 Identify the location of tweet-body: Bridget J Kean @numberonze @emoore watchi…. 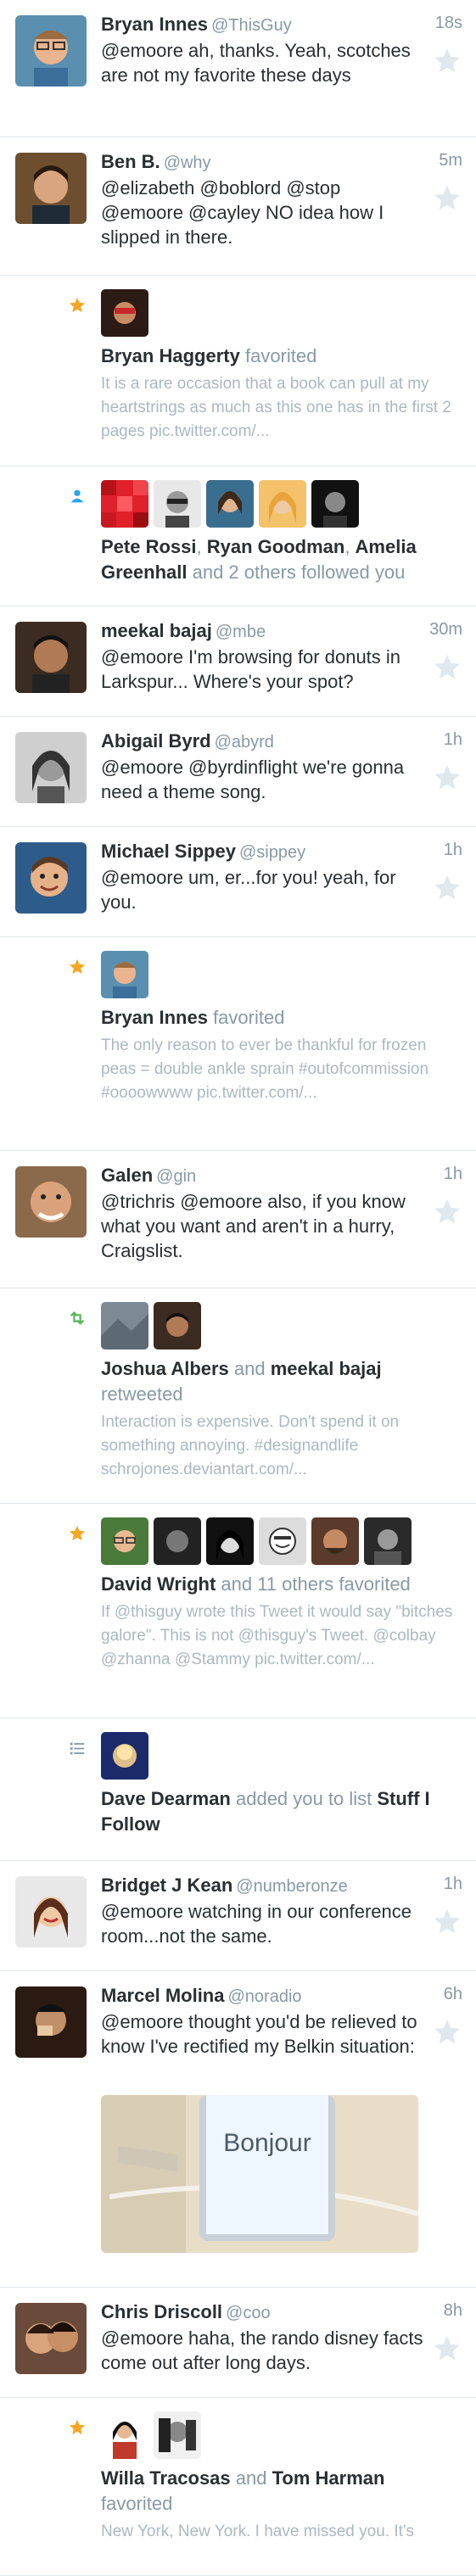
(263, 1910).